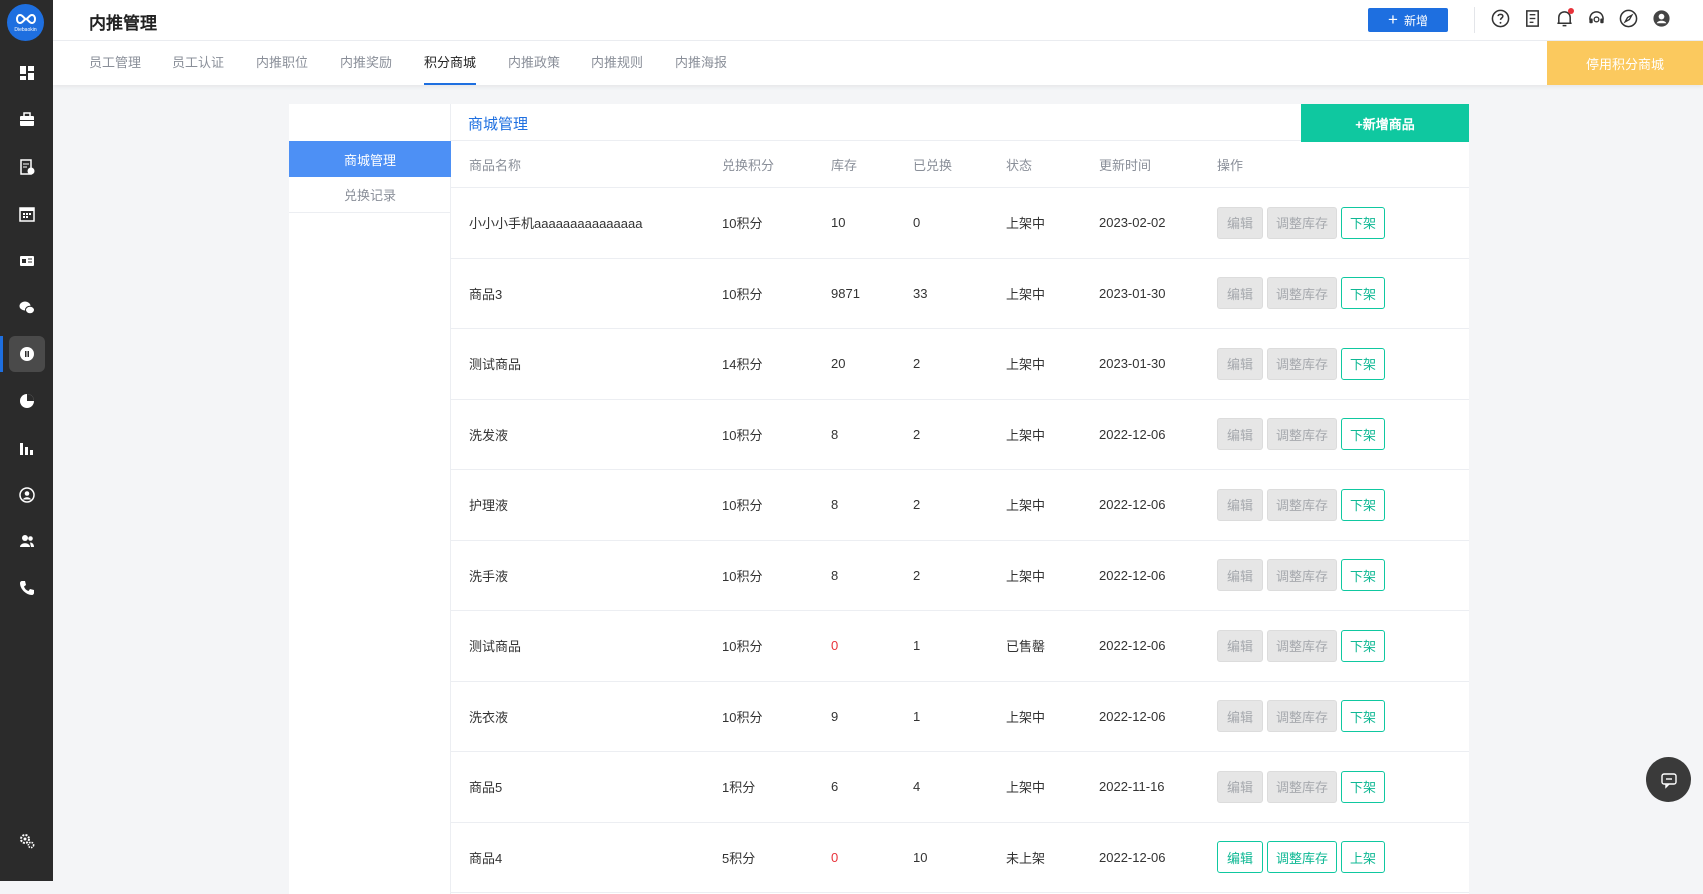 This screenshot has height=894, width=1703. I want to click on exchange-points: 5积分, so click(739, 858).